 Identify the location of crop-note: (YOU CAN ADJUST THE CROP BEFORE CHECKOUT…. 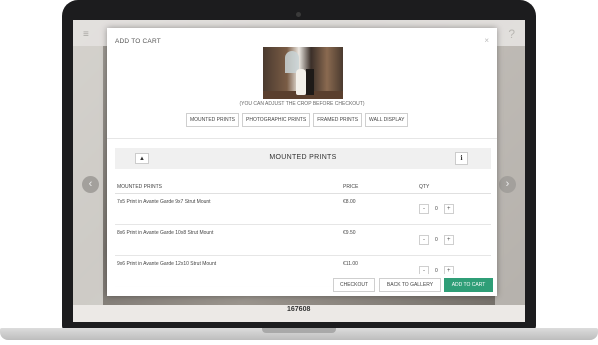
(302, 104).